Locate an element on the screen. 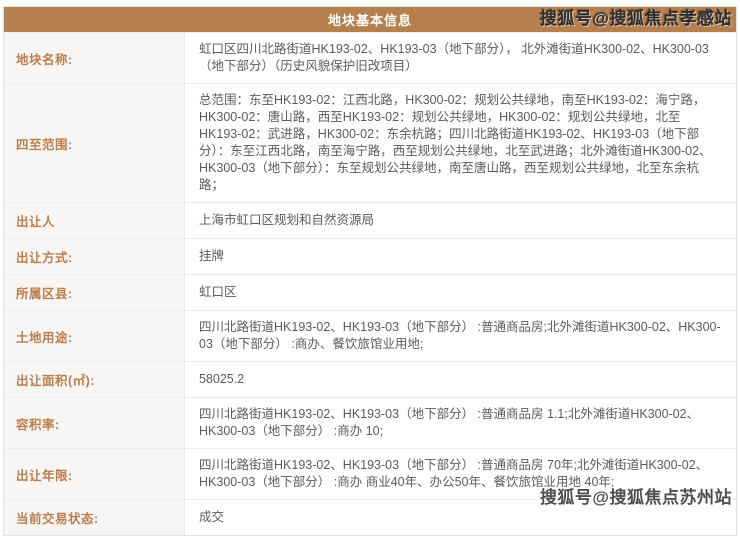 This screenshot has height=536, width=740. row-value-transferor: 上海市虹口区规划和自然资源局 is located at coordinates (460, 220).